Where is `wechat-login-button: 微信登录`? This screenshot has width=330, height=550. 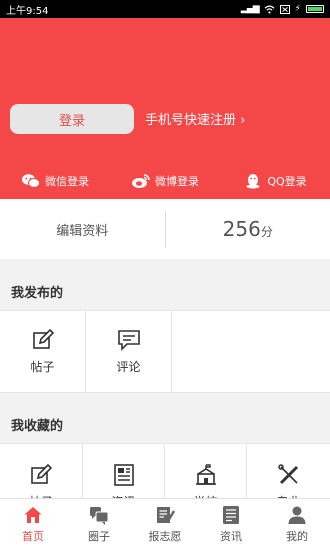 wechat-login-button: 微信登录 is located at coordinates (55, 181).